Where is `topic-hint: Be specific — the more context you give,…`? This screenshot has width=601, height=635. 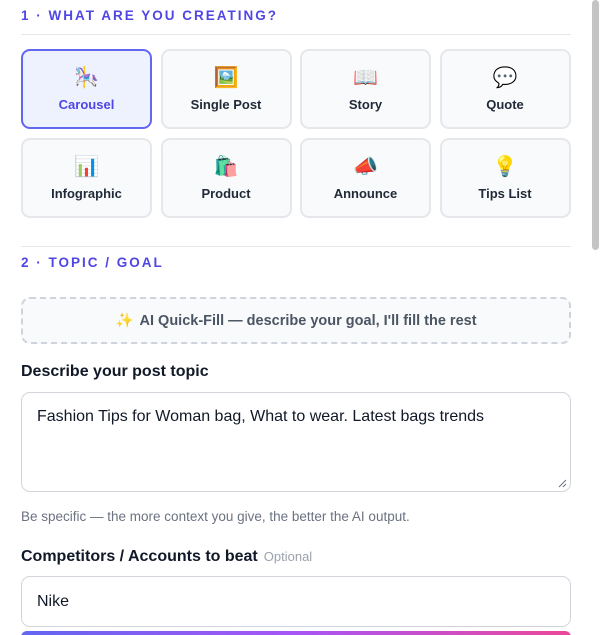
topic-hint: Be specific — the more context you give,… is located at coordinates (215, 516).